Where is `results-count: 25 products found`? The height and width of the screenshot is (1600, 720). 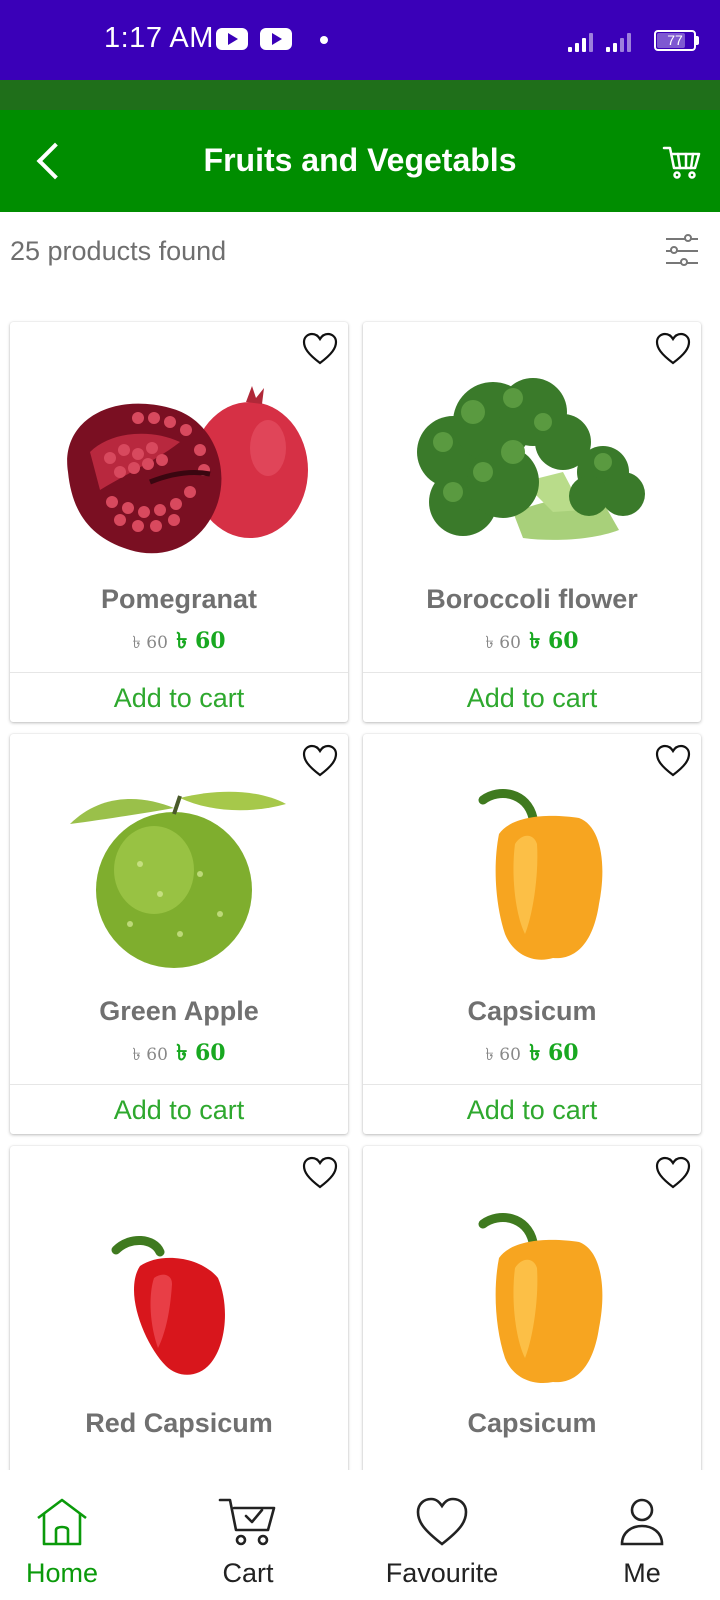 results-count: 25 products found is located at coordinates (118, 251).